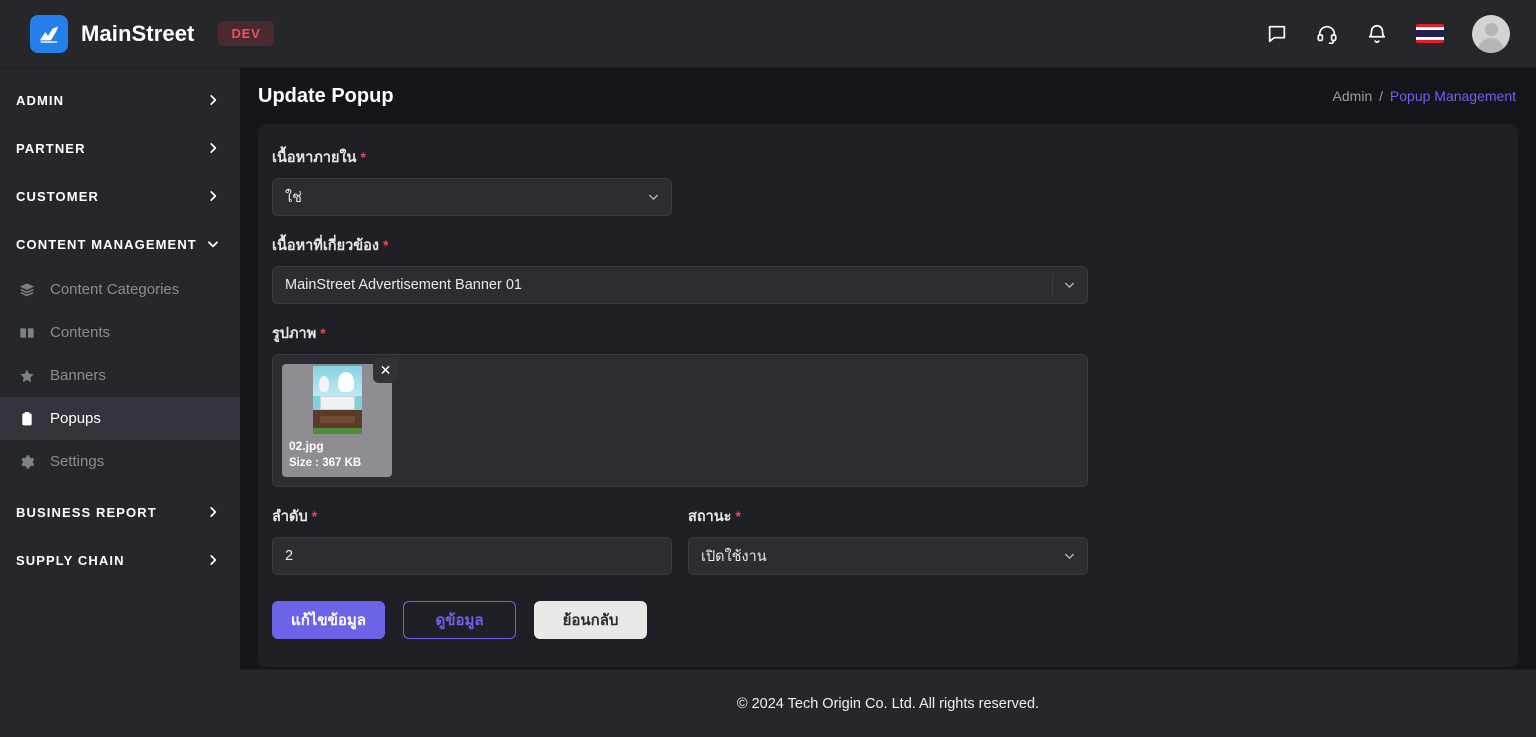  I want to click on sidebar-item-popups: Popups, so click(120, 418).